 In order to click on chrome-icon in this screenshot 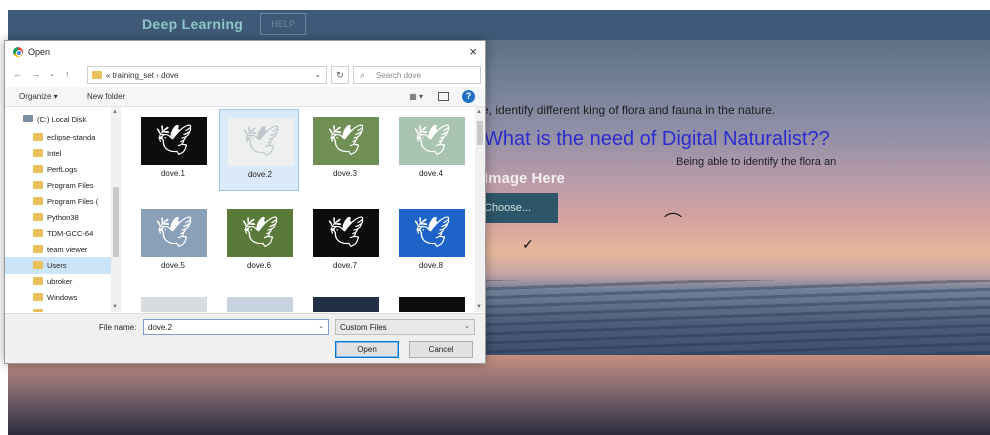, I will do `click(18, 52)`.